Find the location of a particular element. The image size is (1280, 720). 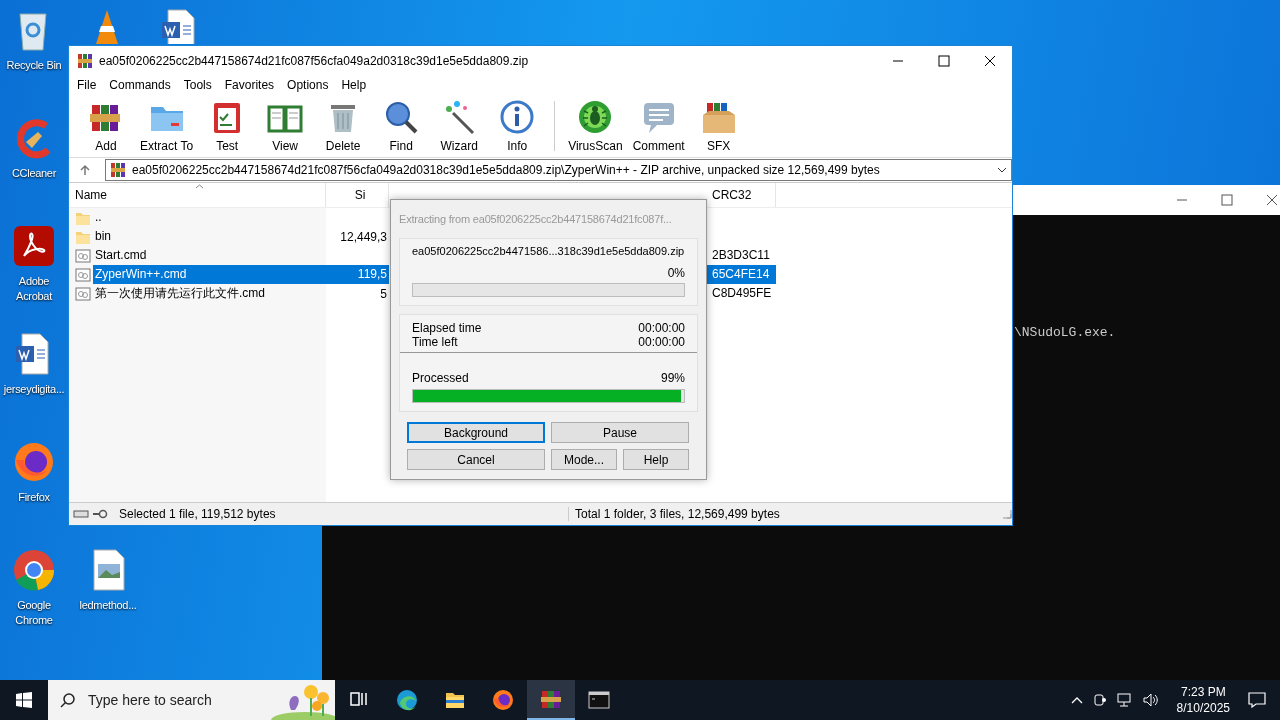

file-size: 5 is located at coordinates (383, 293).